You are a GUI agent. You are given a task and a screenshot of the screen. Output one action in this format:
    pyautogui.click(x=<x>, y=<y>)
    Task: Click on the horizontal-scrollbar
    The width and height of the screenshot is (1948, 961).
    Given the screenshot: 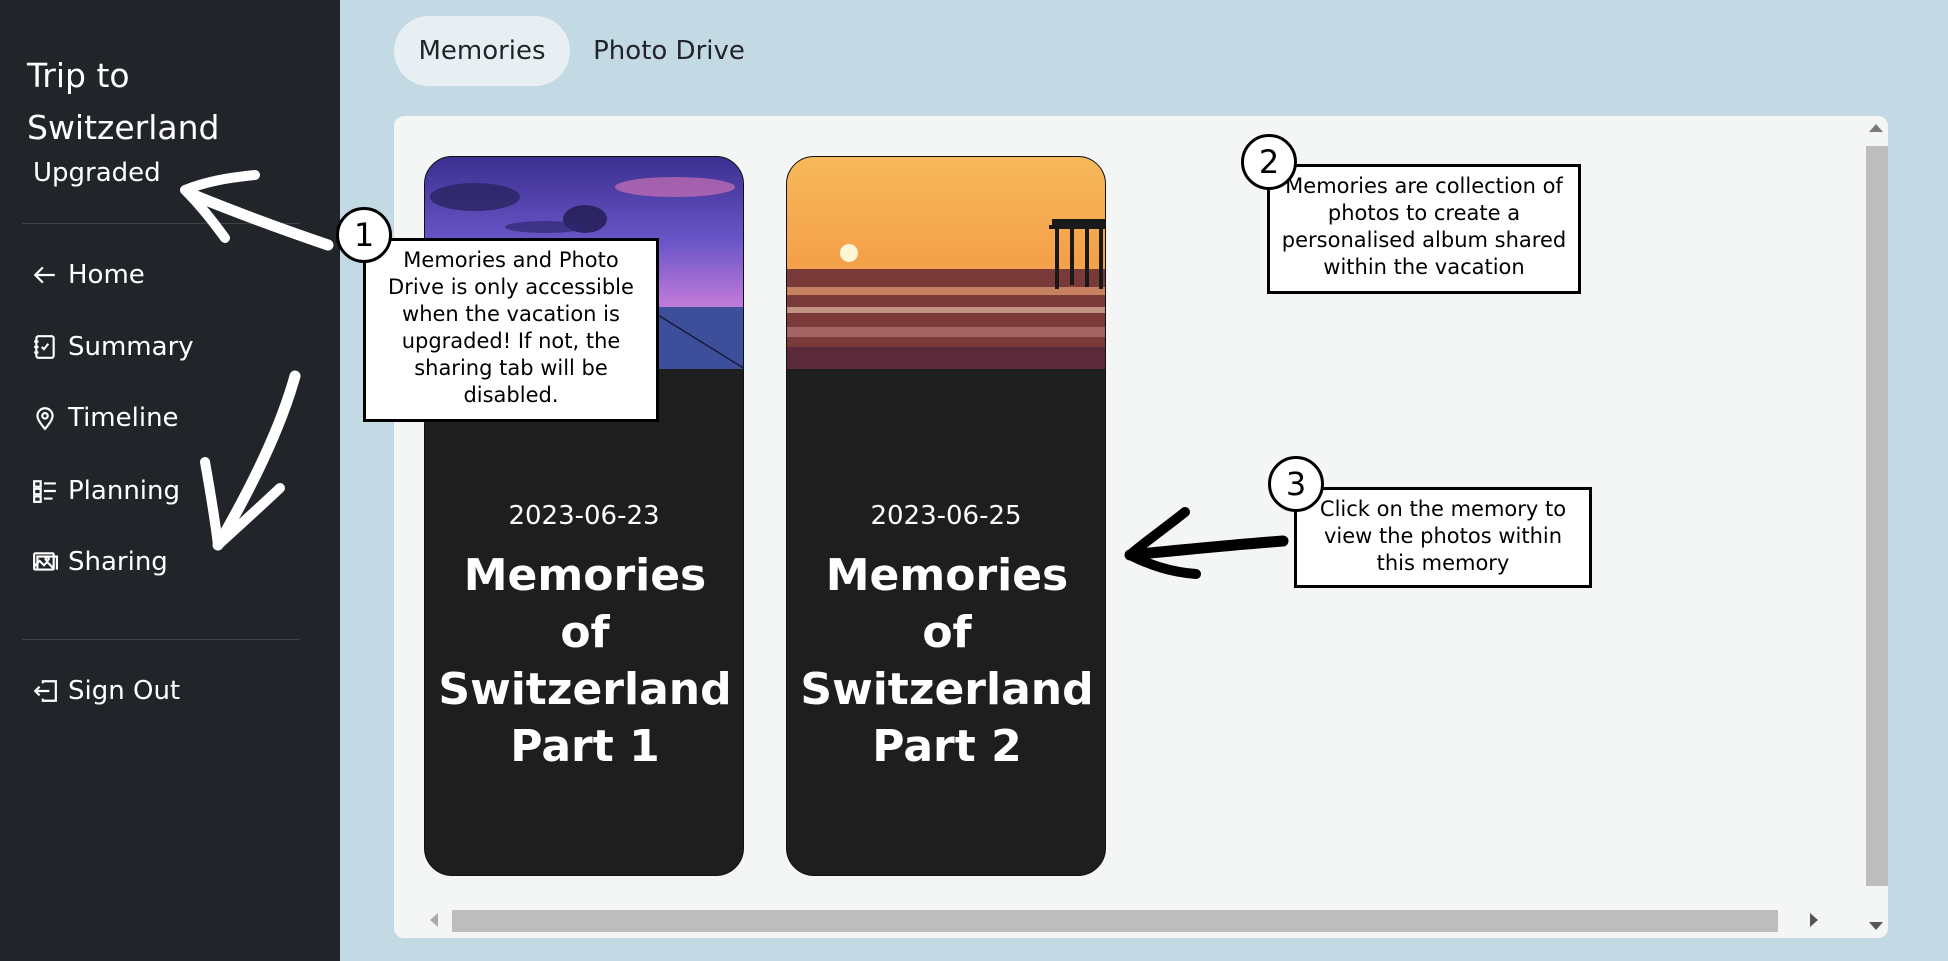 What is the action you would take?
    pyautogui.click(x=1124, y=920)
    